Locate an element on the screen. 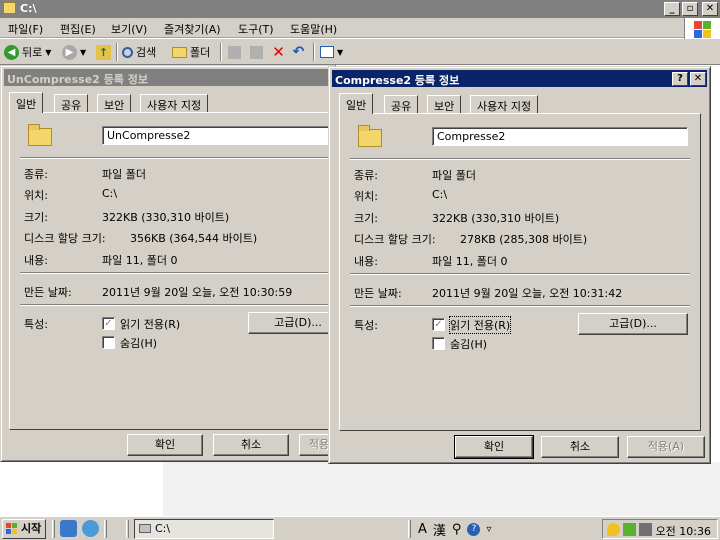  views-button: ▼ is located at coordinates (331, 52).